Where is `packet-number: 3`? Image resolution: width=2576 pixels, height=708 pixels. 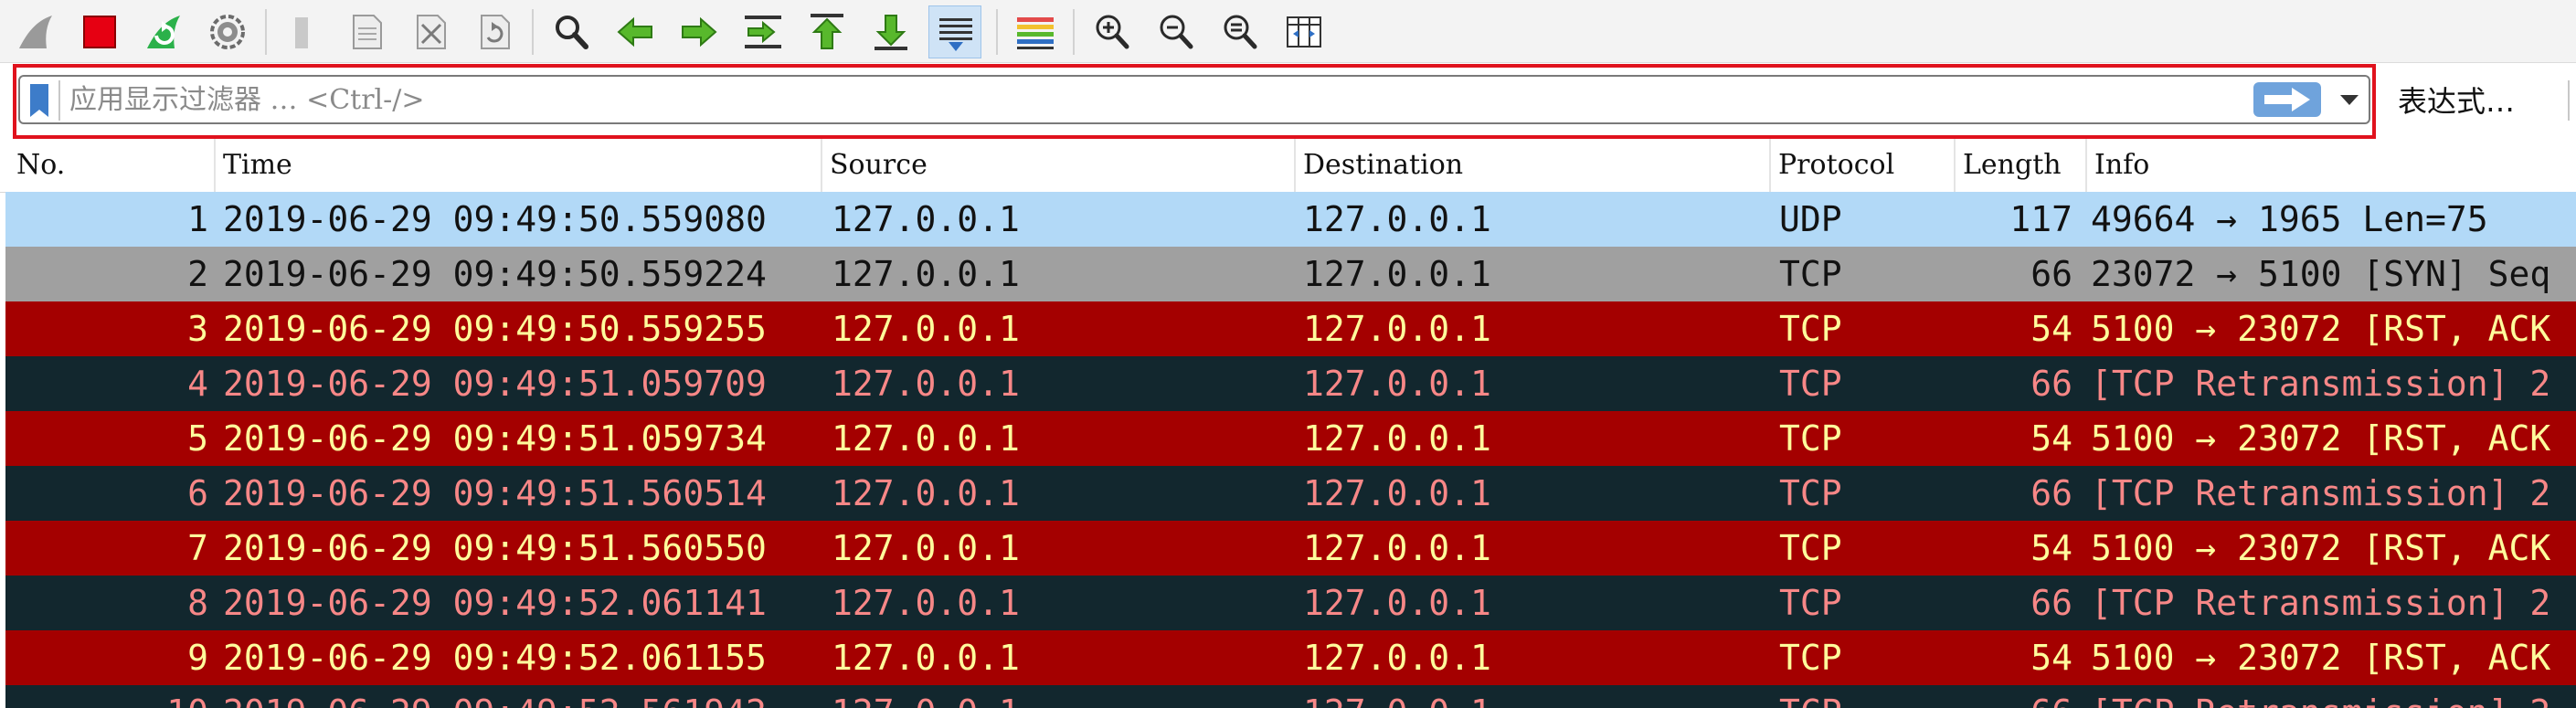 packet-number: 3 is located at coordinates (197, 329).